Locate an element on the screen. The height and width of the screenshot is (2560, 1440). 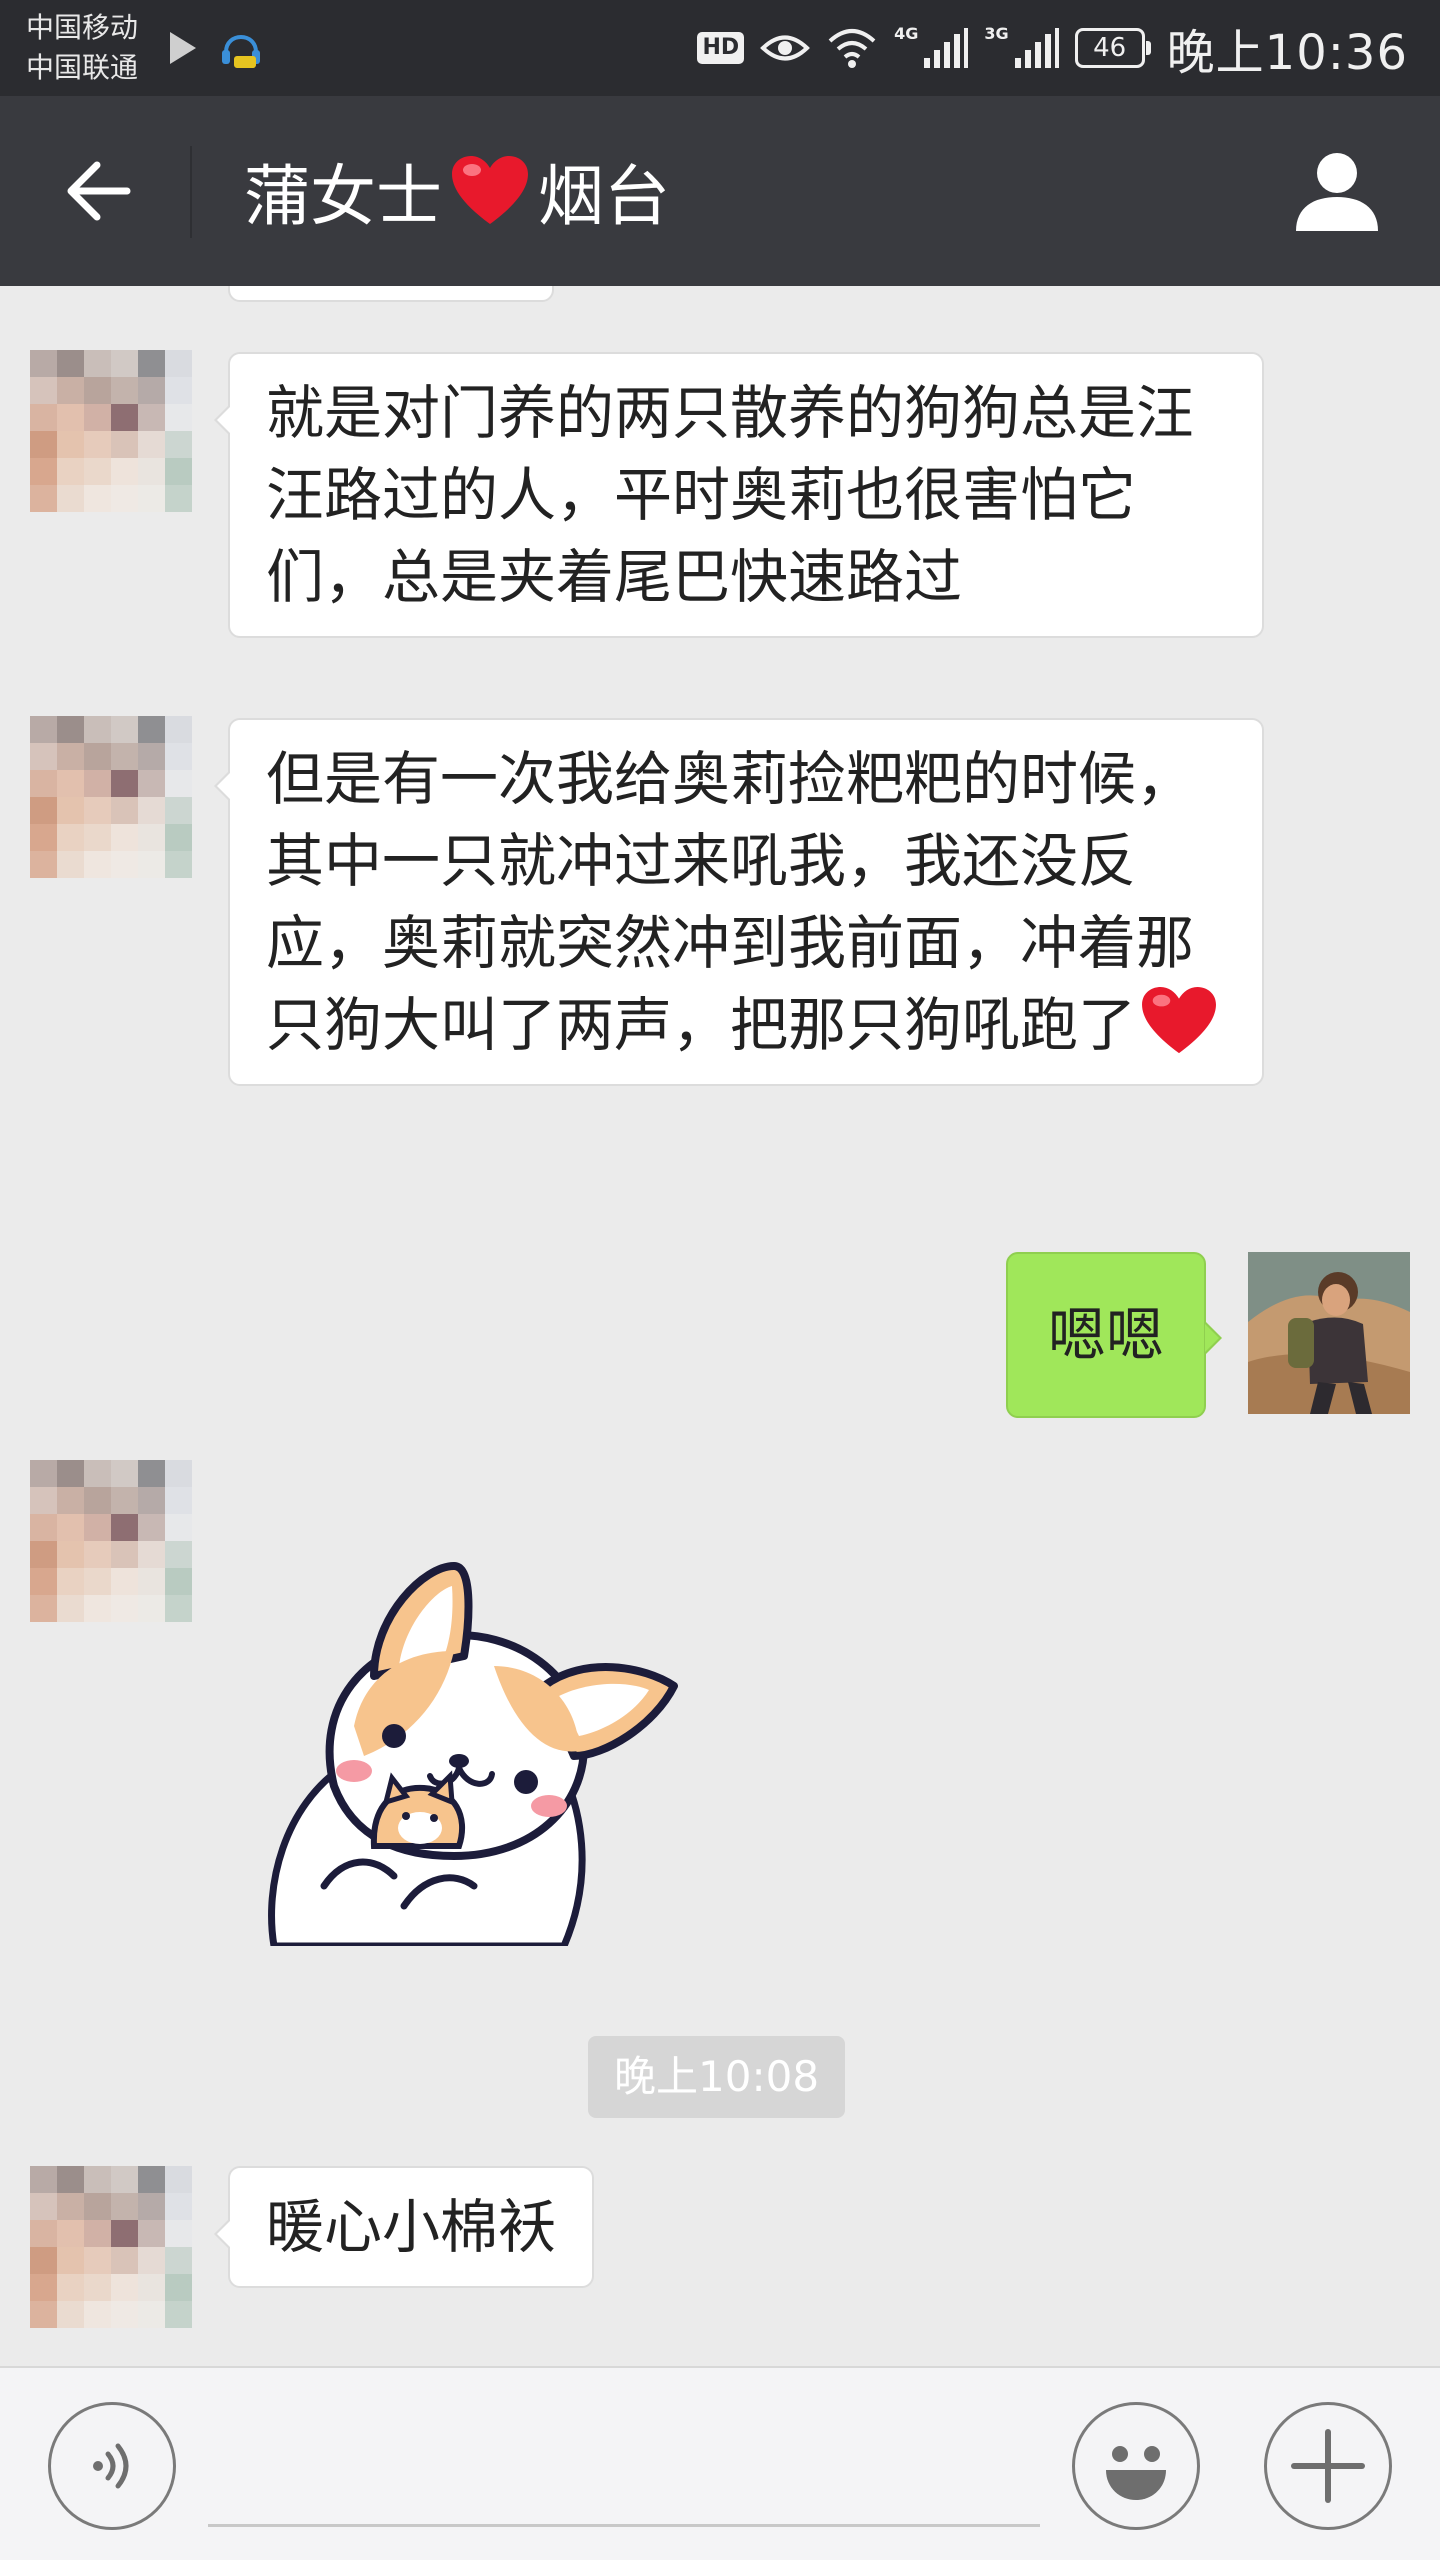
chat-info-button is located at coordinates (1337, 191).